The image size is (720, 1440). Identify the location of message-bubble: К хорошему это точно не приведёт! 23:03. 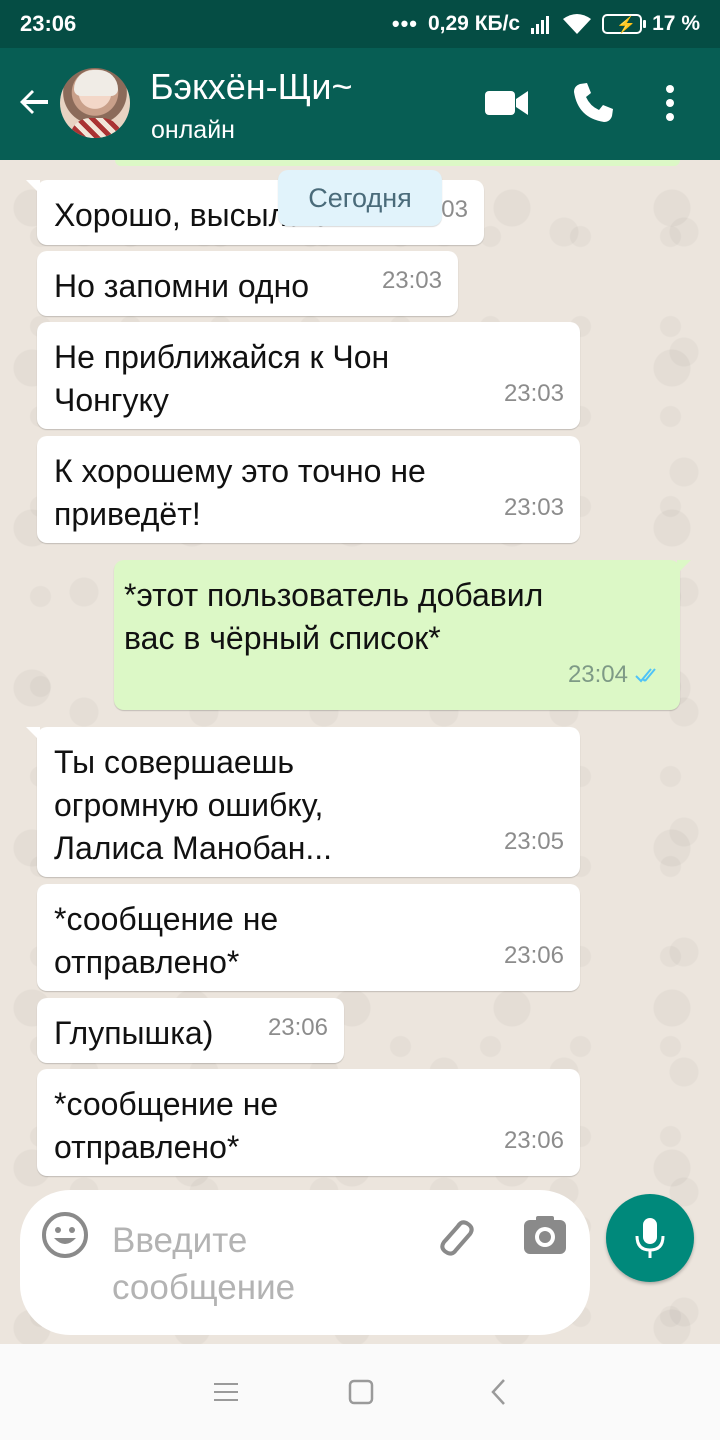
(308, 489).